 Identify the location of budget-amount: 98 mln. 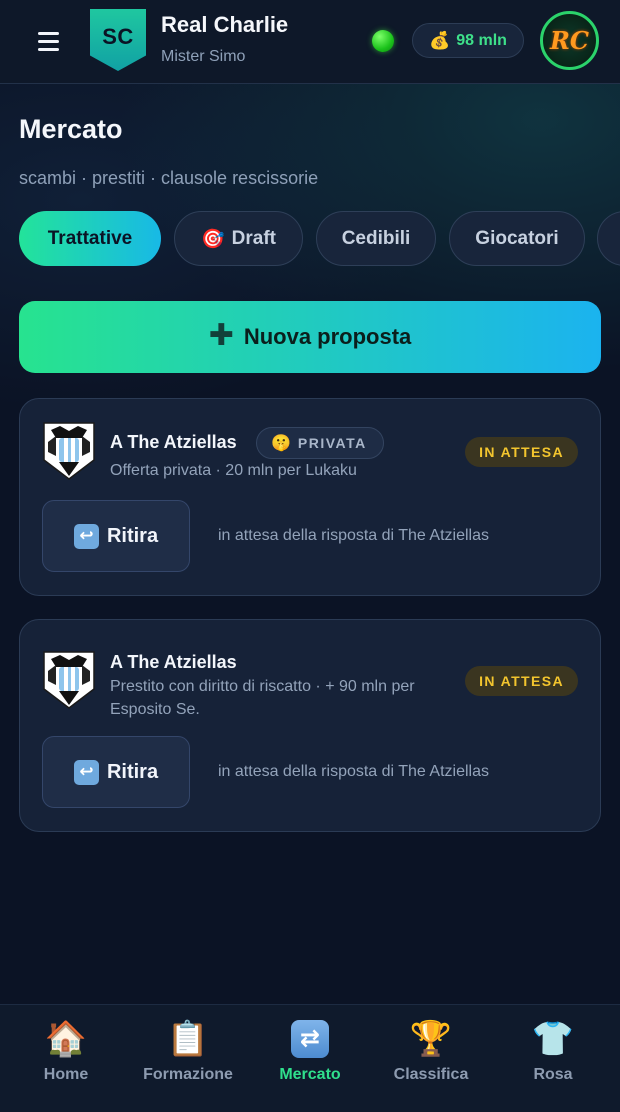
(481, 40).